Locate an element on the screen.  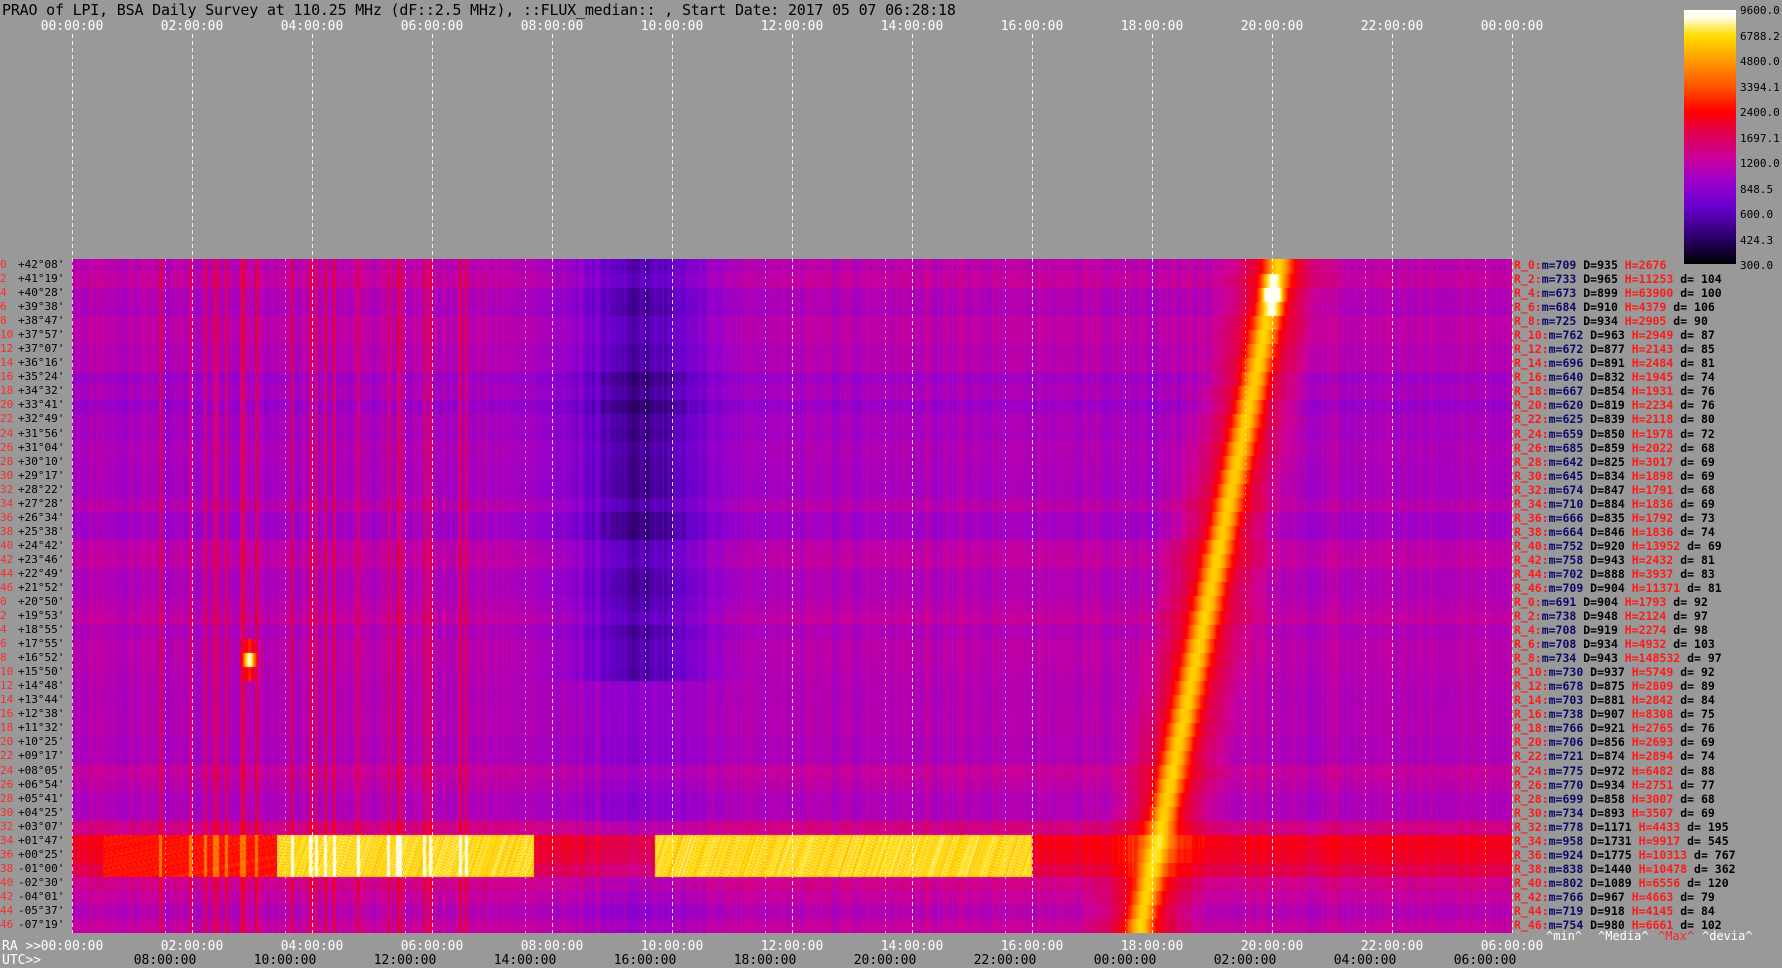
stat-row-id: R_18: is located at coordinates (1531, 728).